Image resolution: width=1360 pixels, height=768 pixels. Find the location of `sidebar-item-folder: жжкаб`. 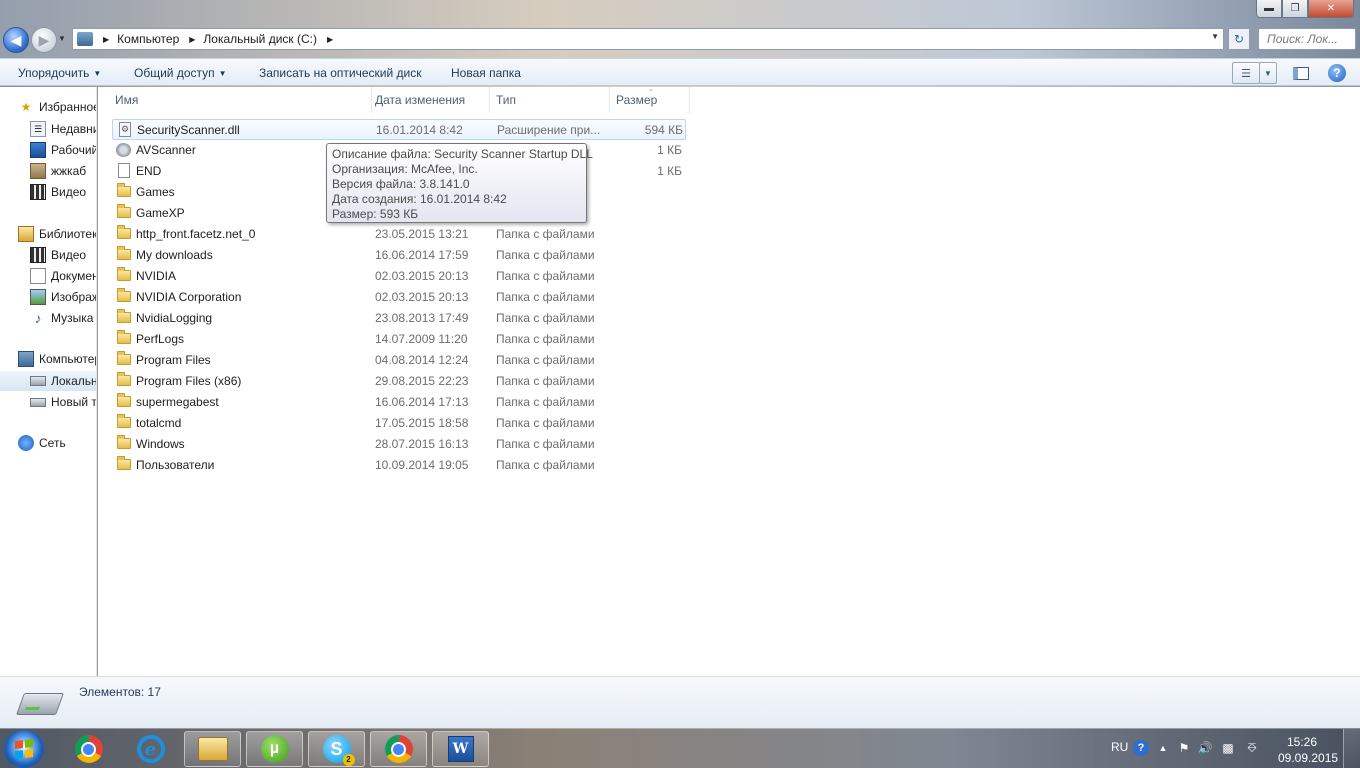

sidebar-item-folder: жжкаб is located at coordinates (63, 171).